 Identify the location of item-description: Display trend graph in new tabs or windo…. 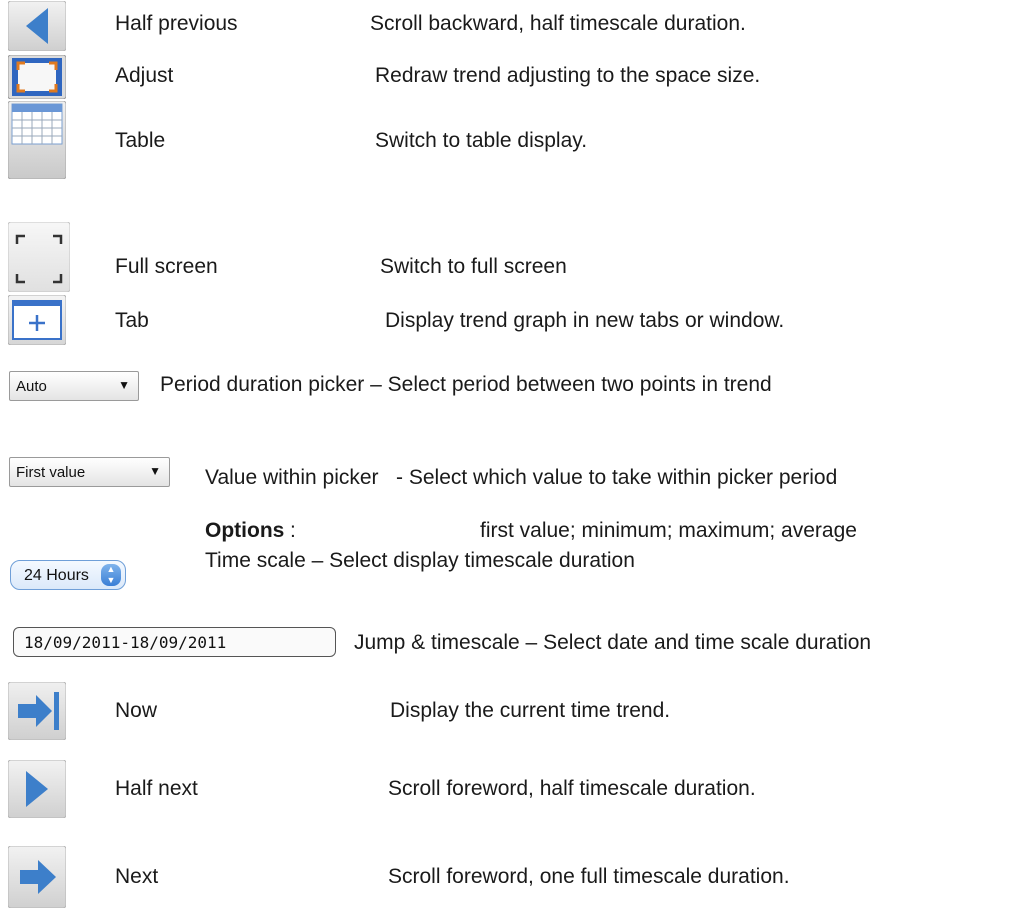
(585, 320).